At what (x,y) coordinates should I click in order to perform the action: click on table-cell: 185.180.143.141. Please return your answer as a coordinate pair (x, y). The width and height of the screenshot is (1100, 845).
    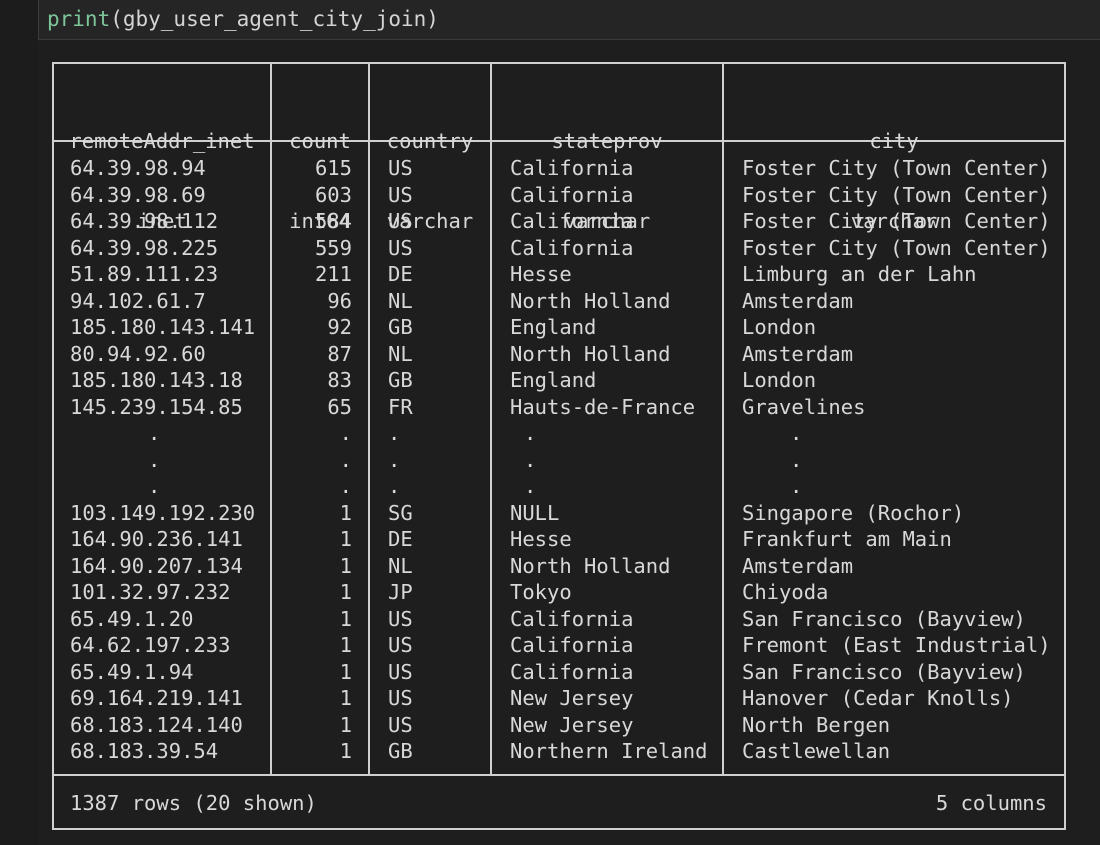
    Looking at the image, I should click on (163, 327).